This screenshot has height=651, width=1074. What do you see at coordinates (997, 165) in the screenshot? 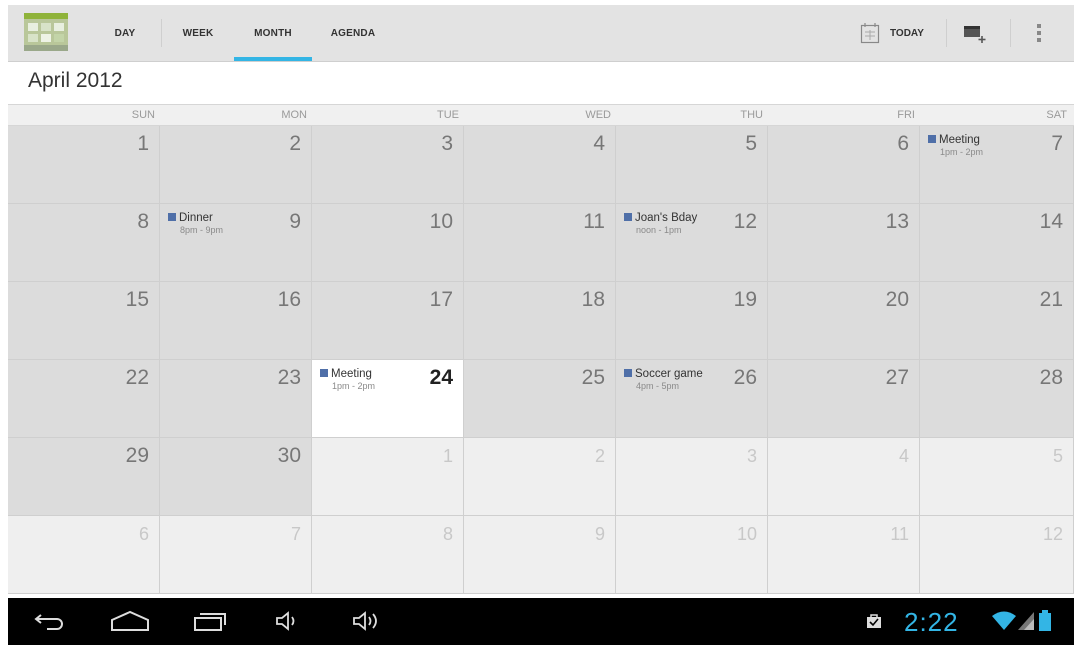
I see `day-cell: 7 Meeting 1pm - 2pm` at bounding box center [997, 165].